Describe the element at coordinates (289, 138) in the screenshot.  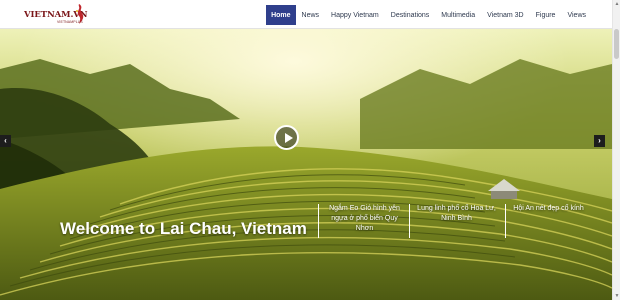
I see `play-icon` at that location.